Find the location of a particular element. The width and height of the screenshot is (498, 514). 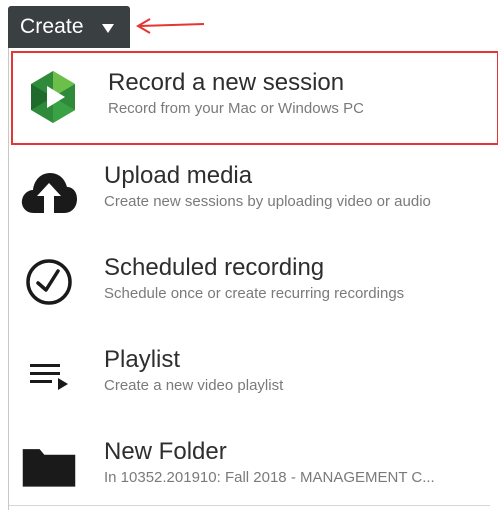

folder-icon is located at coordinates (49, 466).